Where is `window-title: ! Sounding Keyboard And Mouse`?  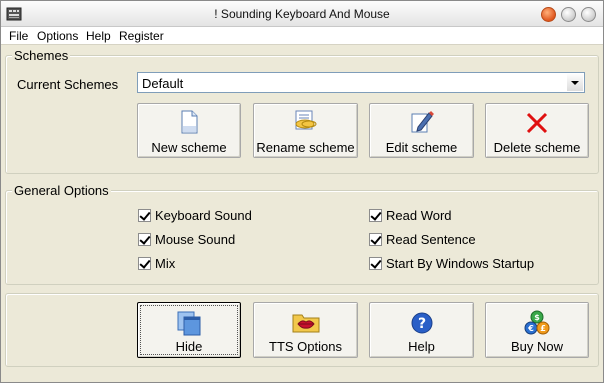
window-title: ! Sounding Keyboard And Mouse is located at coordinates (302, 14).